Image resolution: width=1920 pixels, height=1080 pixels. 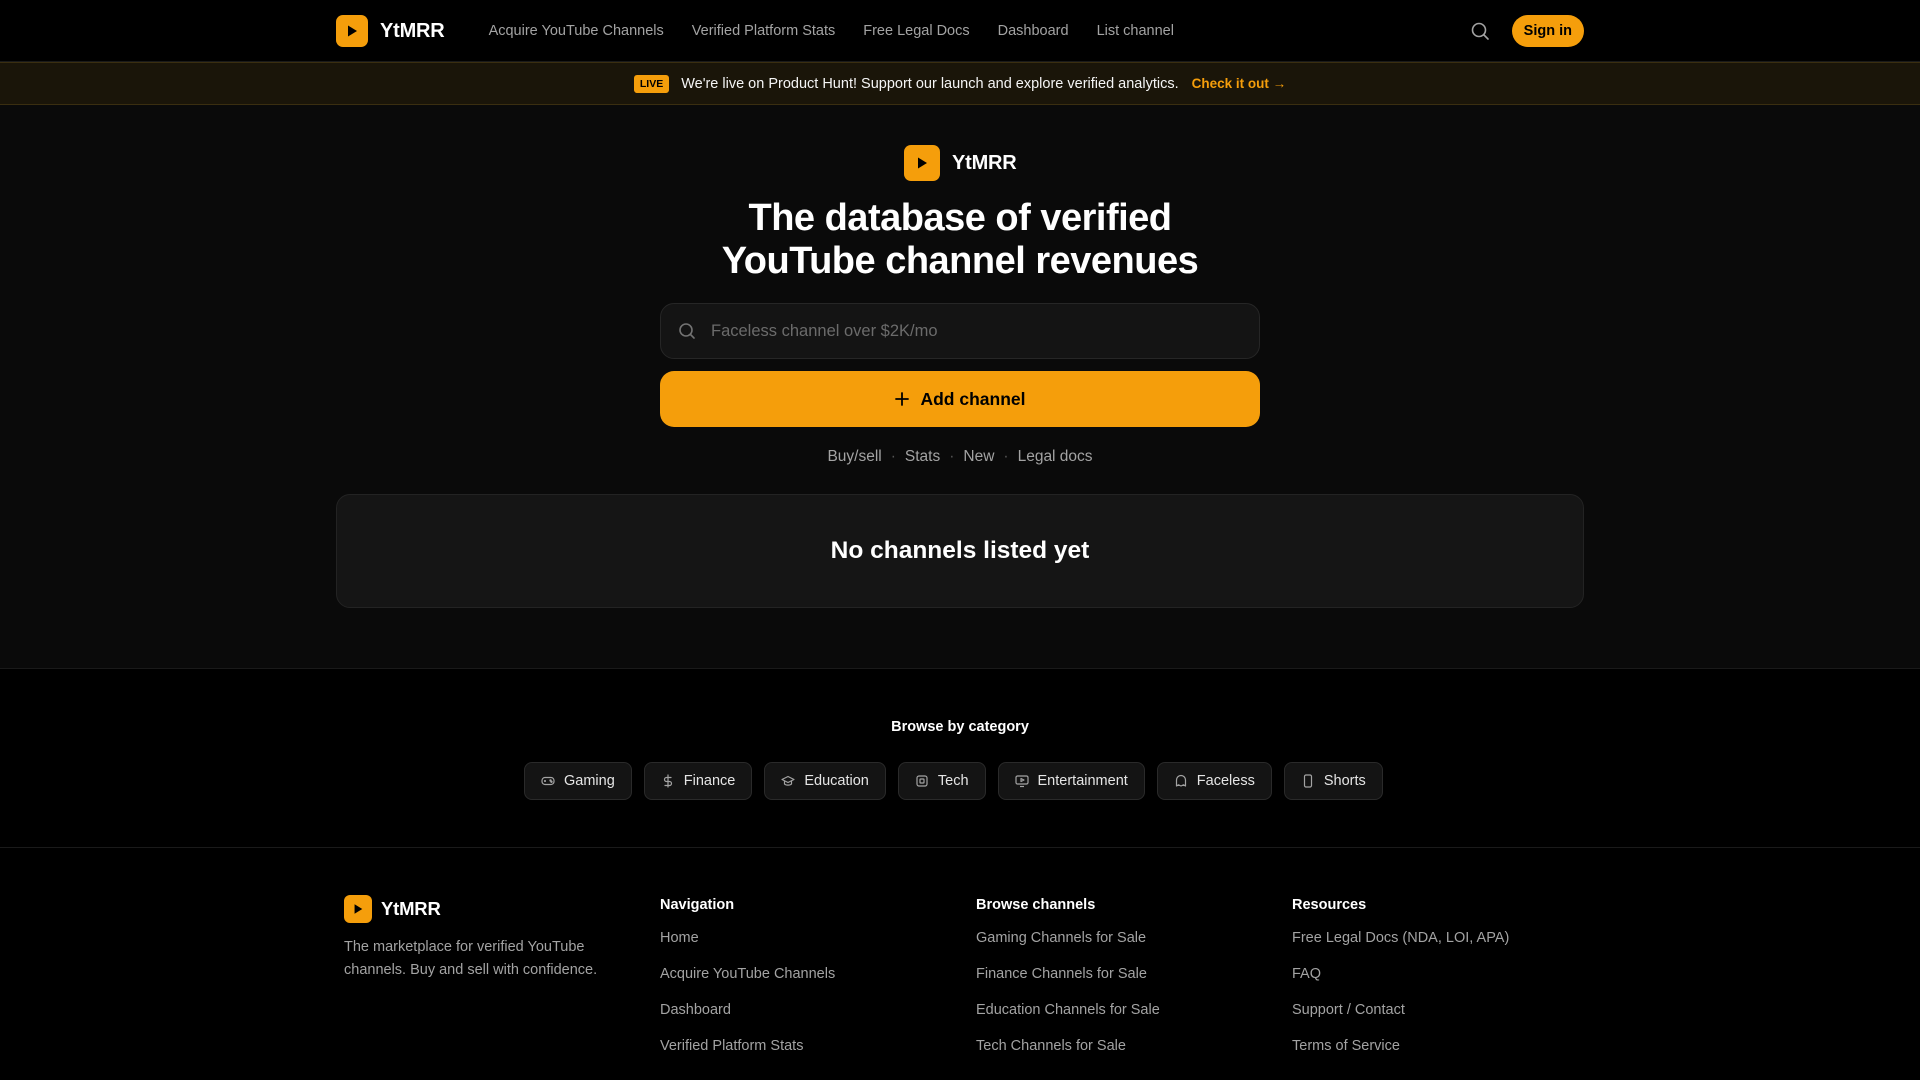 I want to click on quick-link-stats: Stats, so click(x=922, y=456).